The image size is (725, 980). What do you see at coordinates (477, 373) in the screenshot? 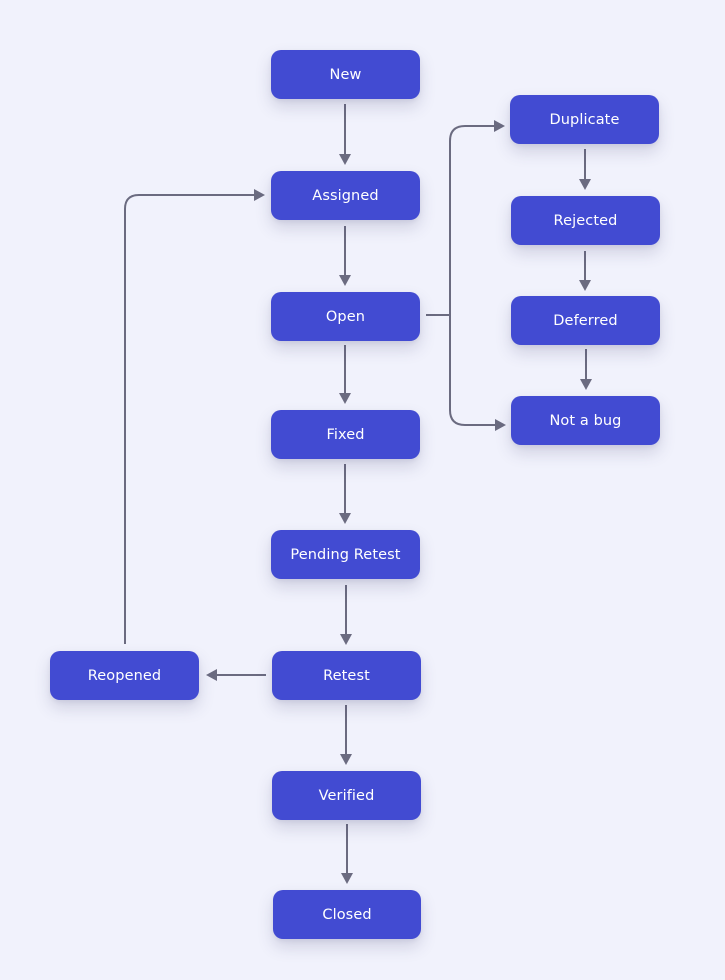
I see `edge-open-to-not-a-bug` at bounding box center [477, 373].